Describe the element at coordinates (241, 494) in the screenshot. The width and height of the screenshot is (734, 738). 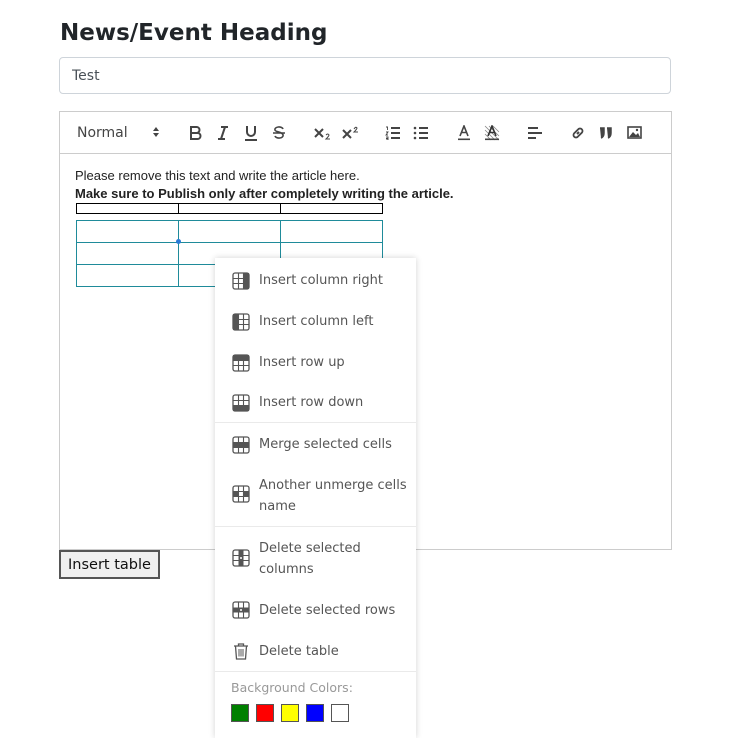
I see `unmerge-cells-icon` at that location.